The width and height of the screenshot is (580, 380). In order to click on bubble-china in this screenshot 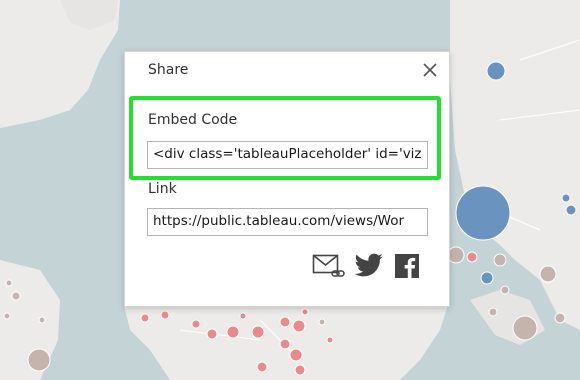, I will do `click(483, 213)`.